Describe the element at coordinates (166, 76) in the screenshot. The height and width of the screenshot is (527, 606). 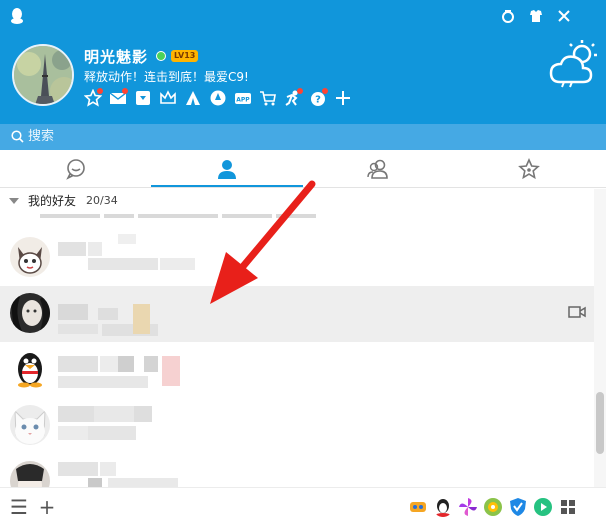
I see `signature: 释放动作！连击到底！最爱C9!` at that location.